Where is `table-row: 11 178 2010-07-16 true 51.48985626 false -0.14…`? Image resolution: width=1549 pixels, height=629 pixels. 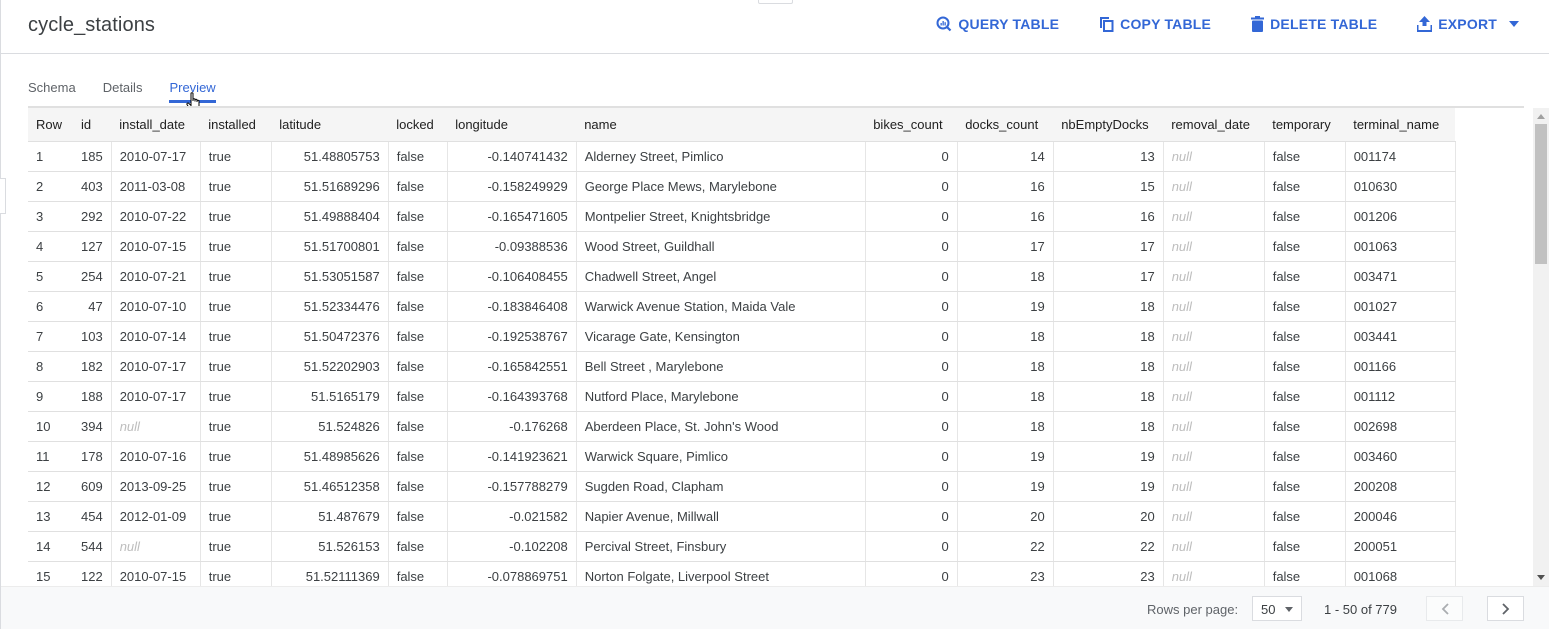
table-row: 11 178 2010-07-16 true 51.48985626 false -0.14… is located at coordinates (742, 456).